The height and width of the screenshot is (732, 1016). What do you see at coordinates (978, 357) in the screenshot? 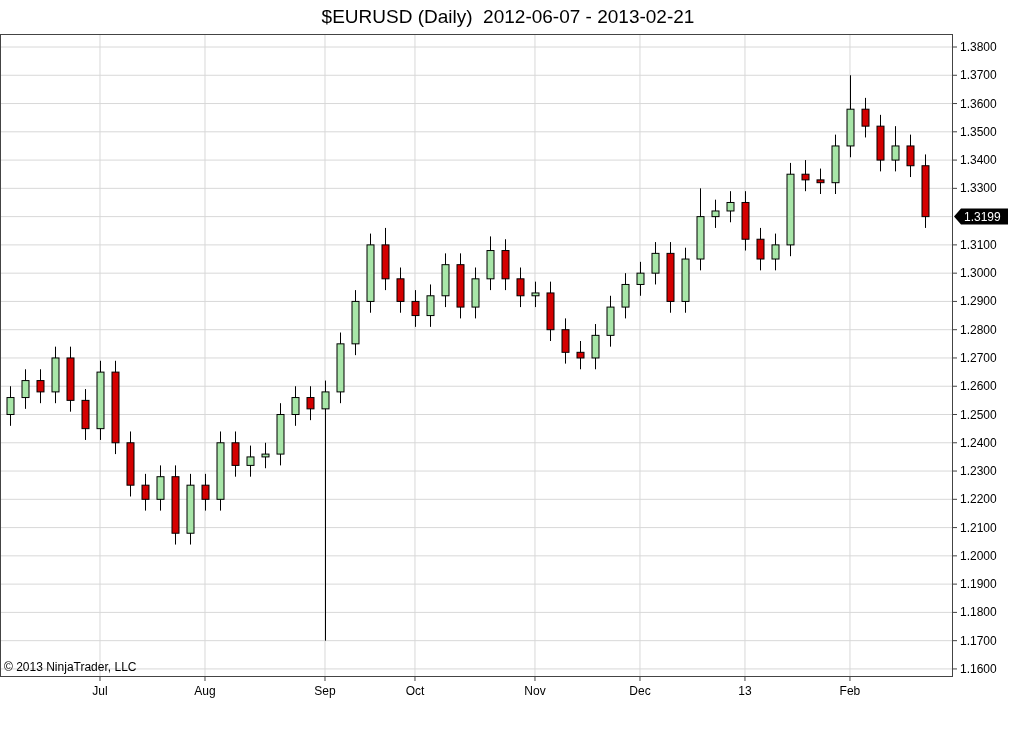
I see `axis-tick-label: 1.2700` at bounding box center [978, 357].